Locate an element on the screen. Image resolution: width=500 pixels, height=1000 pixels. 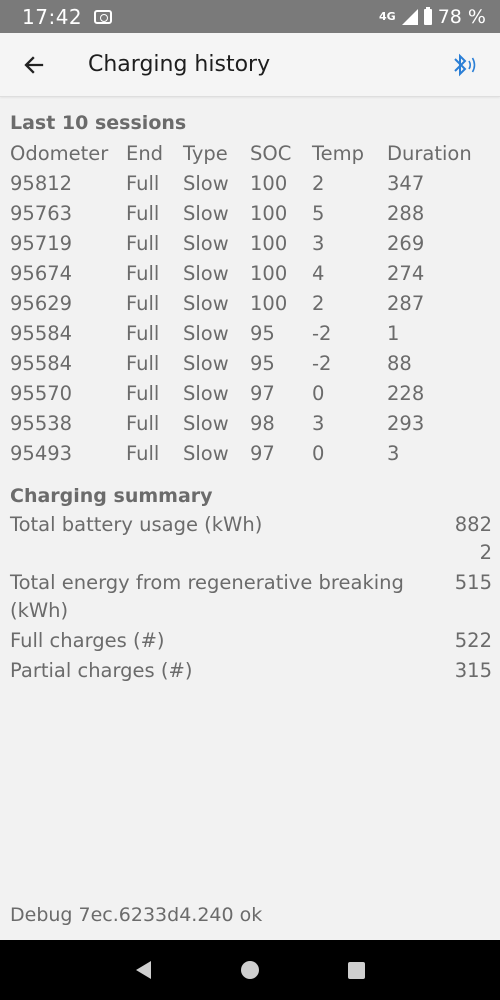
arrow-left-icon is located at coordinates (34, 64).